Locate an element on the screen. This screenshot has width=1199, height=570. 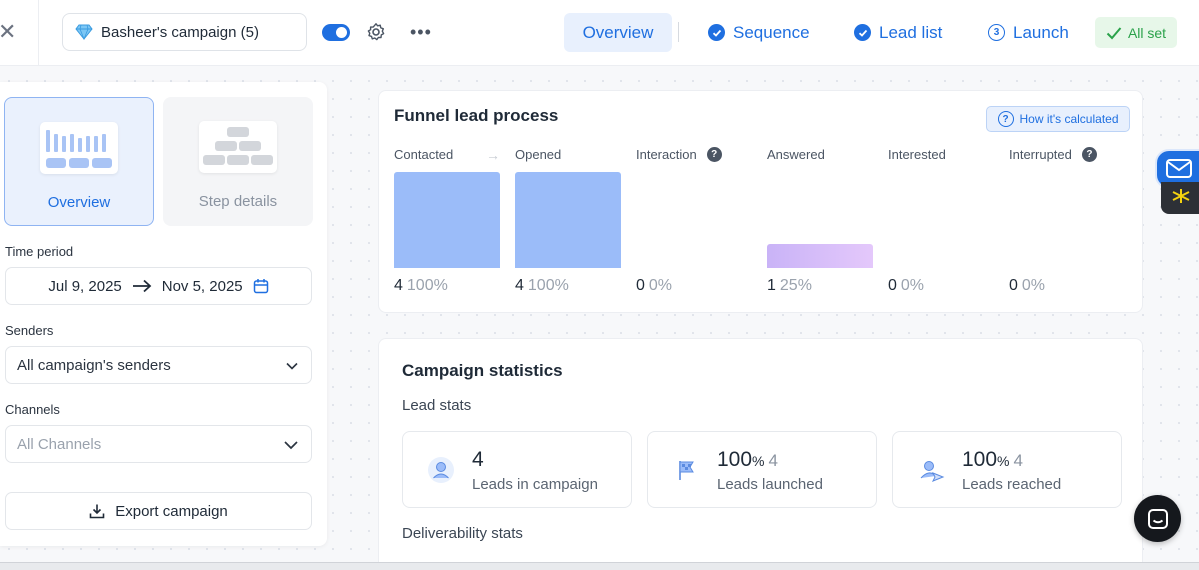
funnel-column-label: Answered is located at coordinates (796, 154).